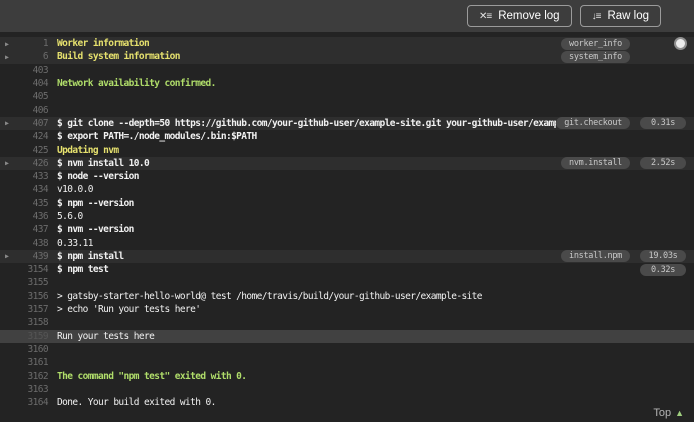  Describe the element at coordinates (347, 349) in the screenshot. I see `log-line: 3160` at that location.